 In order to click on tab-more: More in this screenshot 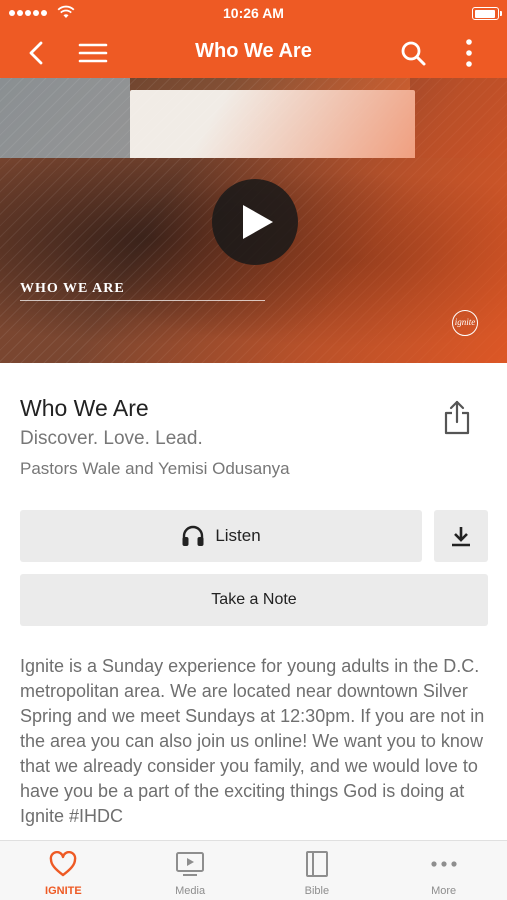, I will do `click(443, 870)`.